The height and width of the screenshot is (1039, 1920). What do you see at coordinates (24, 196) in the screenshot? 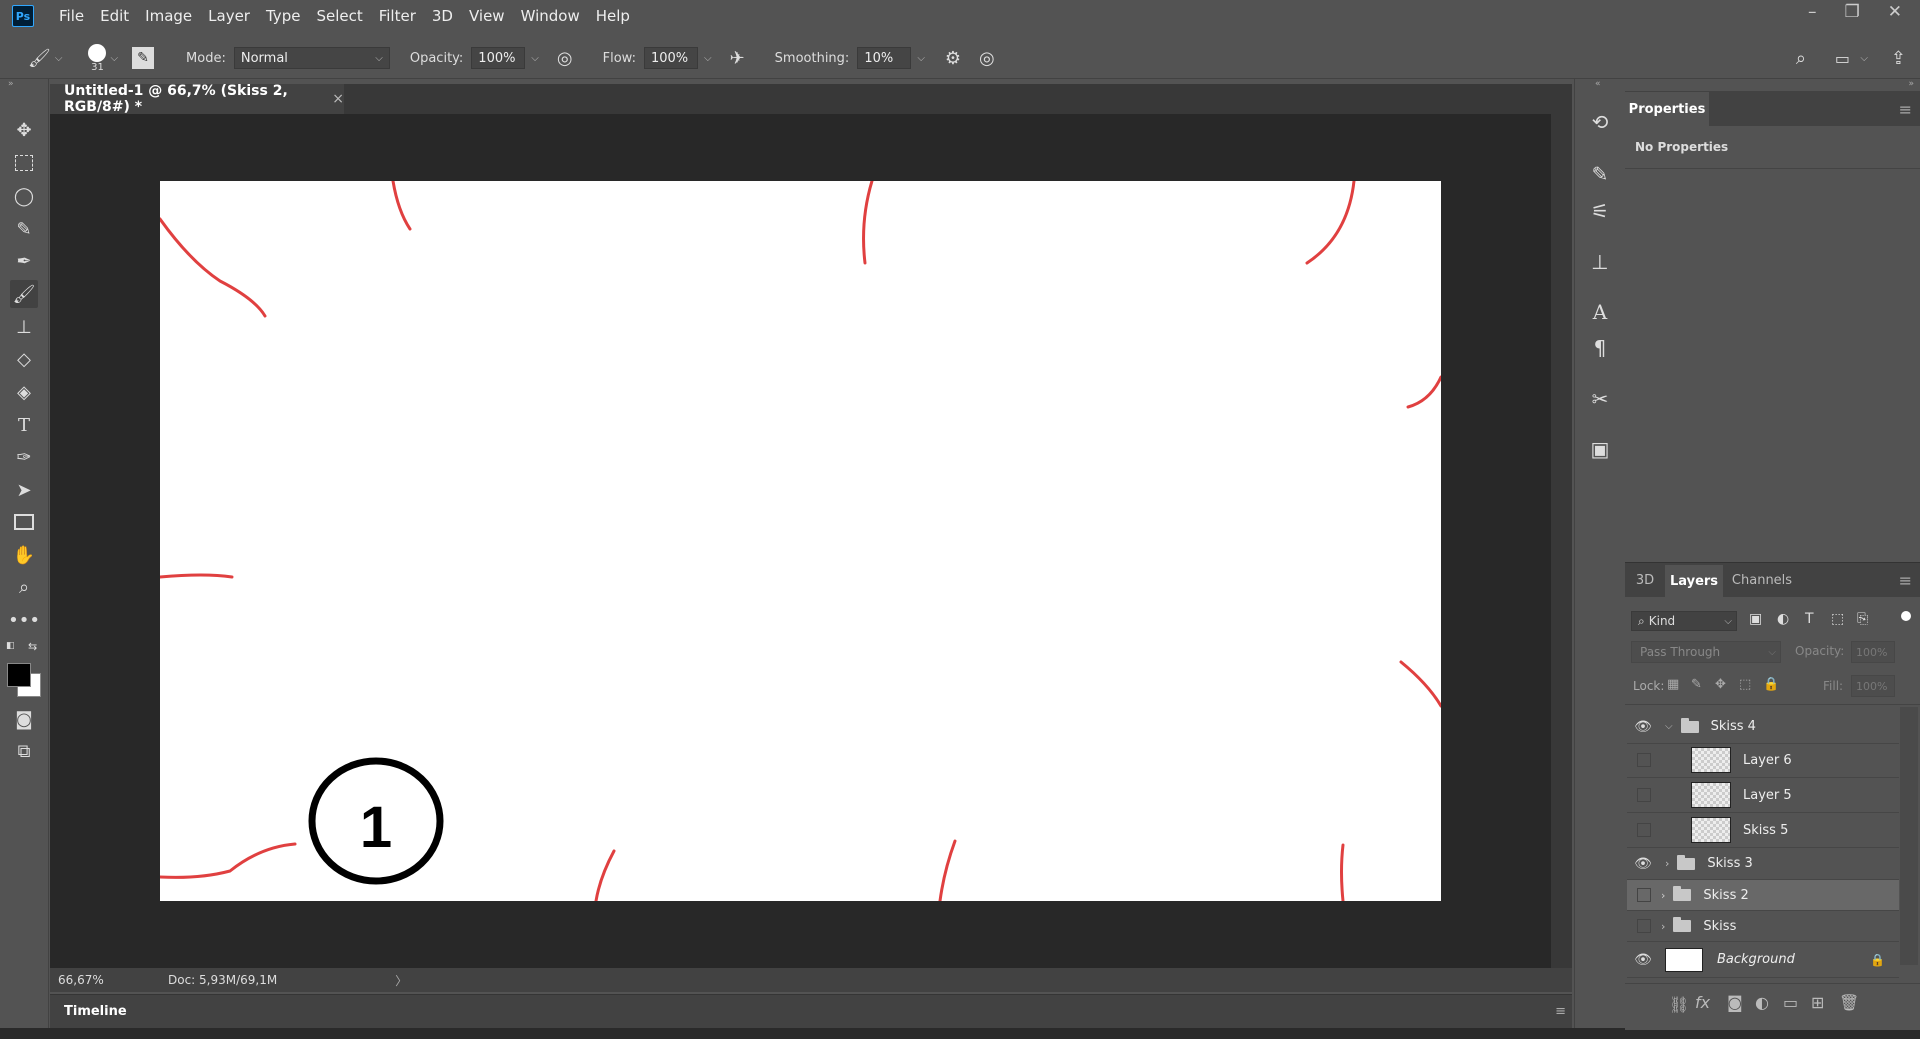
I see `lasso-tool-icon: ◯` at bounding box center [24, 196].